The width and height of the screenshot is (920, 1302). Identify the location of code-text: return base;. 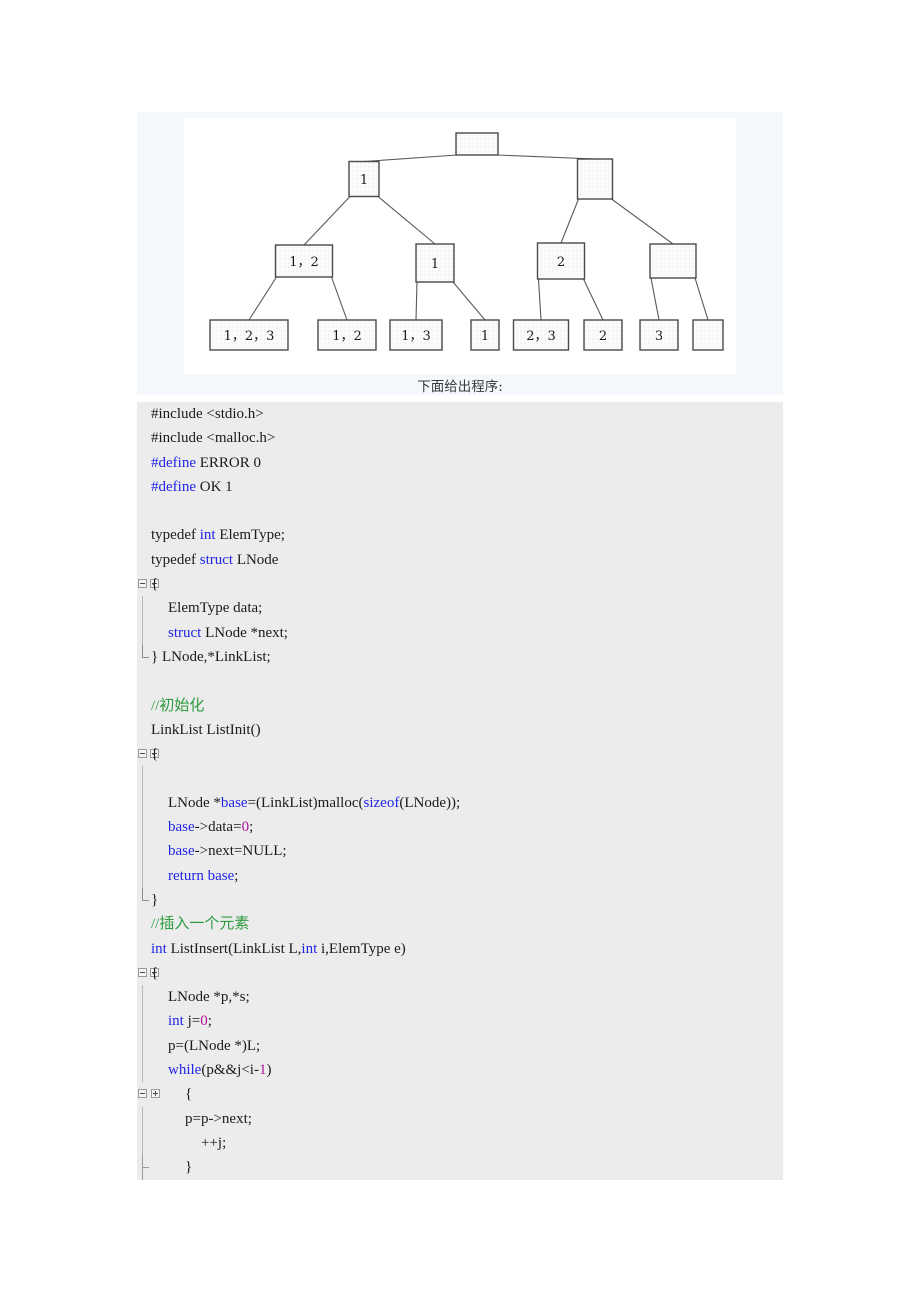
(203, 876).